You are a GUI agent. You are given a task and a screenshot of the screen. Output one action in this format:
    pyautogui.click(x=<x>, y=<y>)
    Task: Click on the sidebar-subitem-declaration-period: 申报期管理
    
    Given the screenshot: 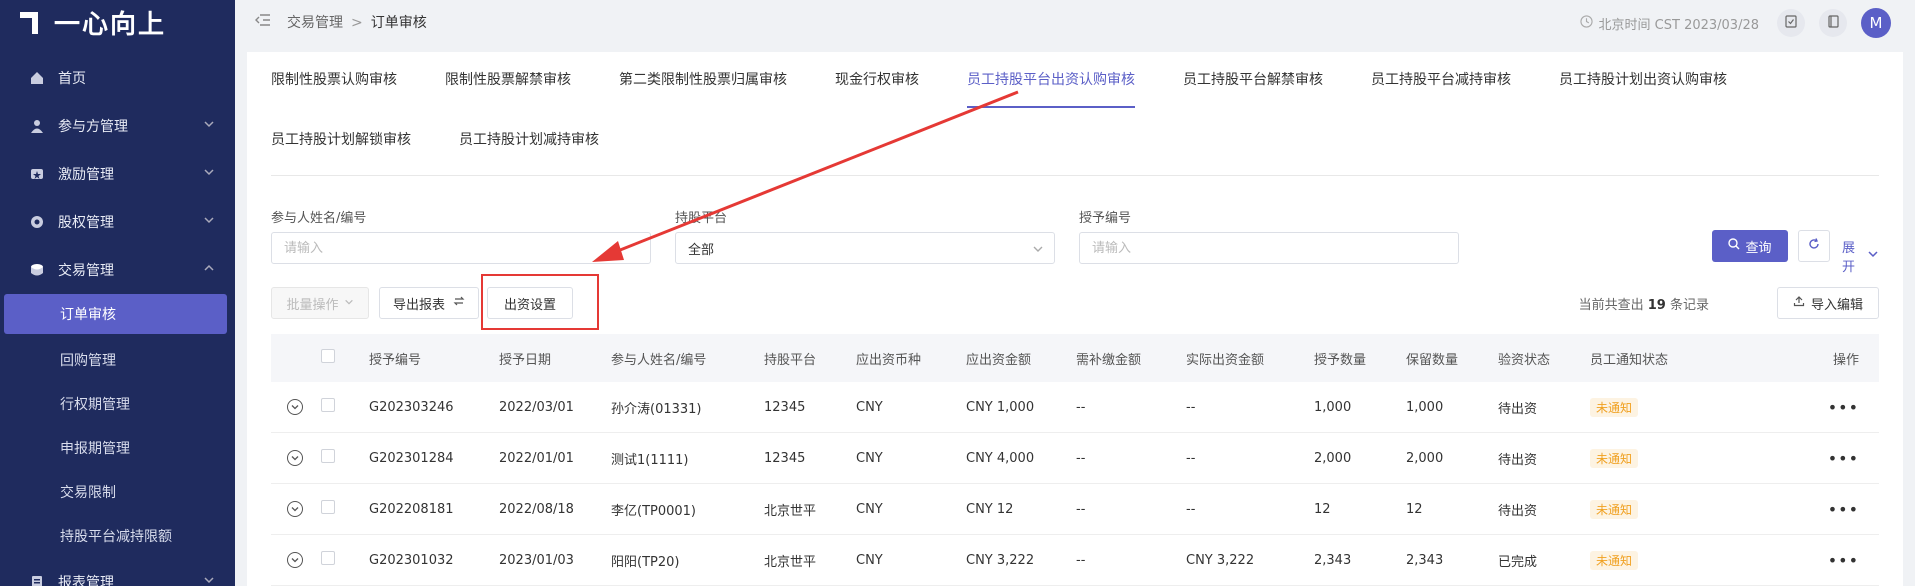 What is the action you would take?
    pyautogui.click(x=117, y=448)
    